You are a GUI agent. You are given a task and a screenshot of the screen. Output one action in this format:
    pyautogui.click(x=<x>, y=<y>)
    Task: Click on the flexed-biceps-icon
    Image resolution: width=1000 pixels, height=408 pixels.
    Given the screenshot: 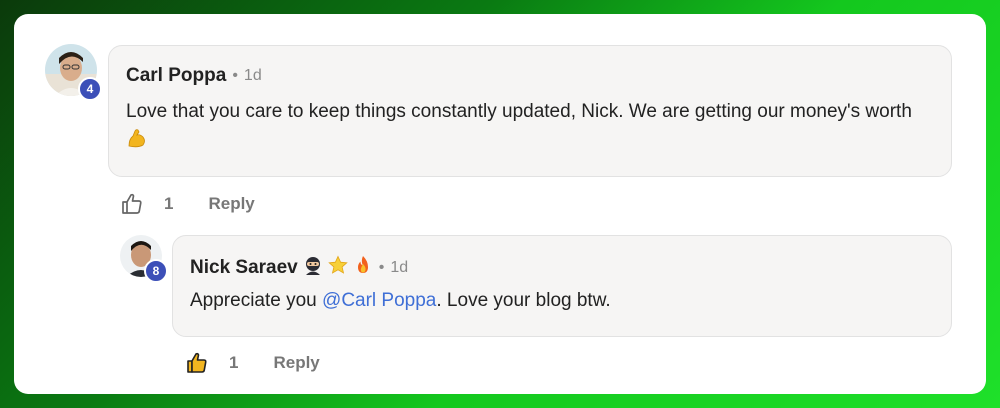 What is the action you would take?
    pyautogui.click(x=137, y=143)
    